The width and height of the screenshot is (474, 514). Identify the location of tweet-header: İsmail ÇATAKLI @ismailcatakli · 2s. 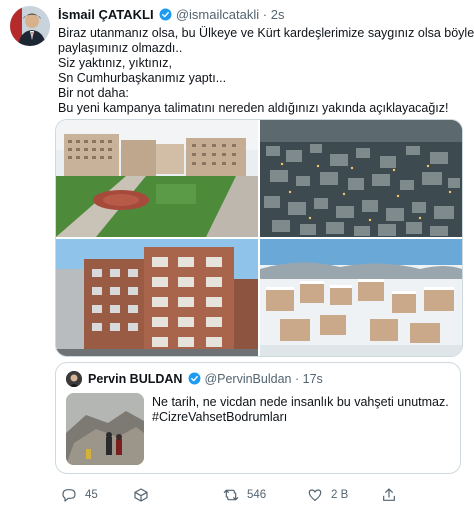
(171, 15).